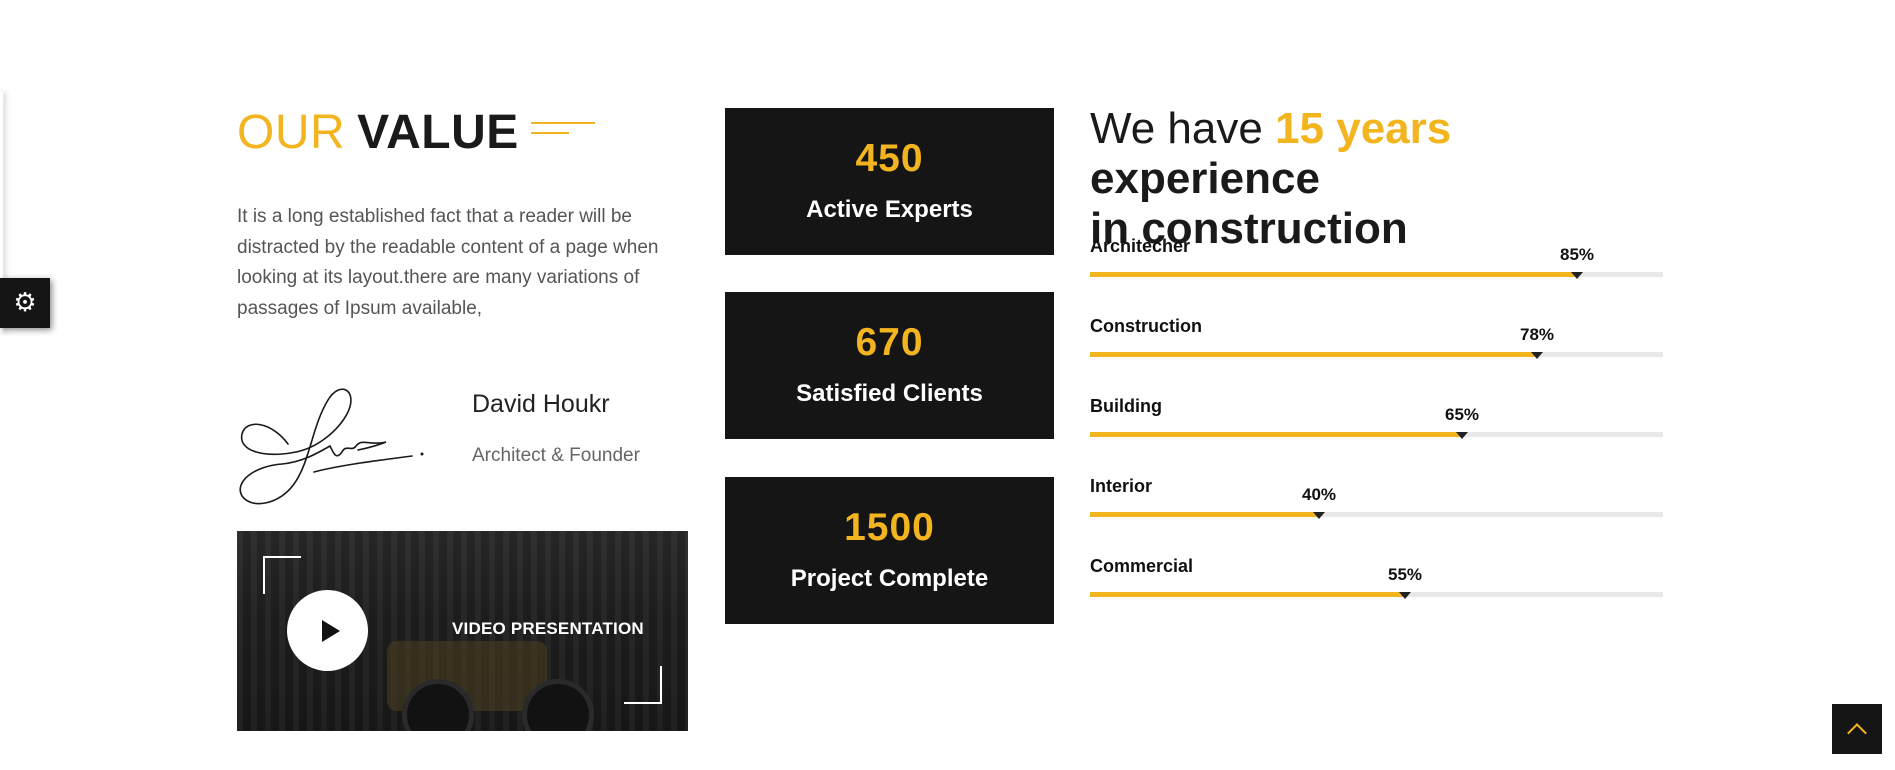  Describe the element at coordinates (1140, 246) in the screenshot. I see `skill-name: Architecher` at that location.